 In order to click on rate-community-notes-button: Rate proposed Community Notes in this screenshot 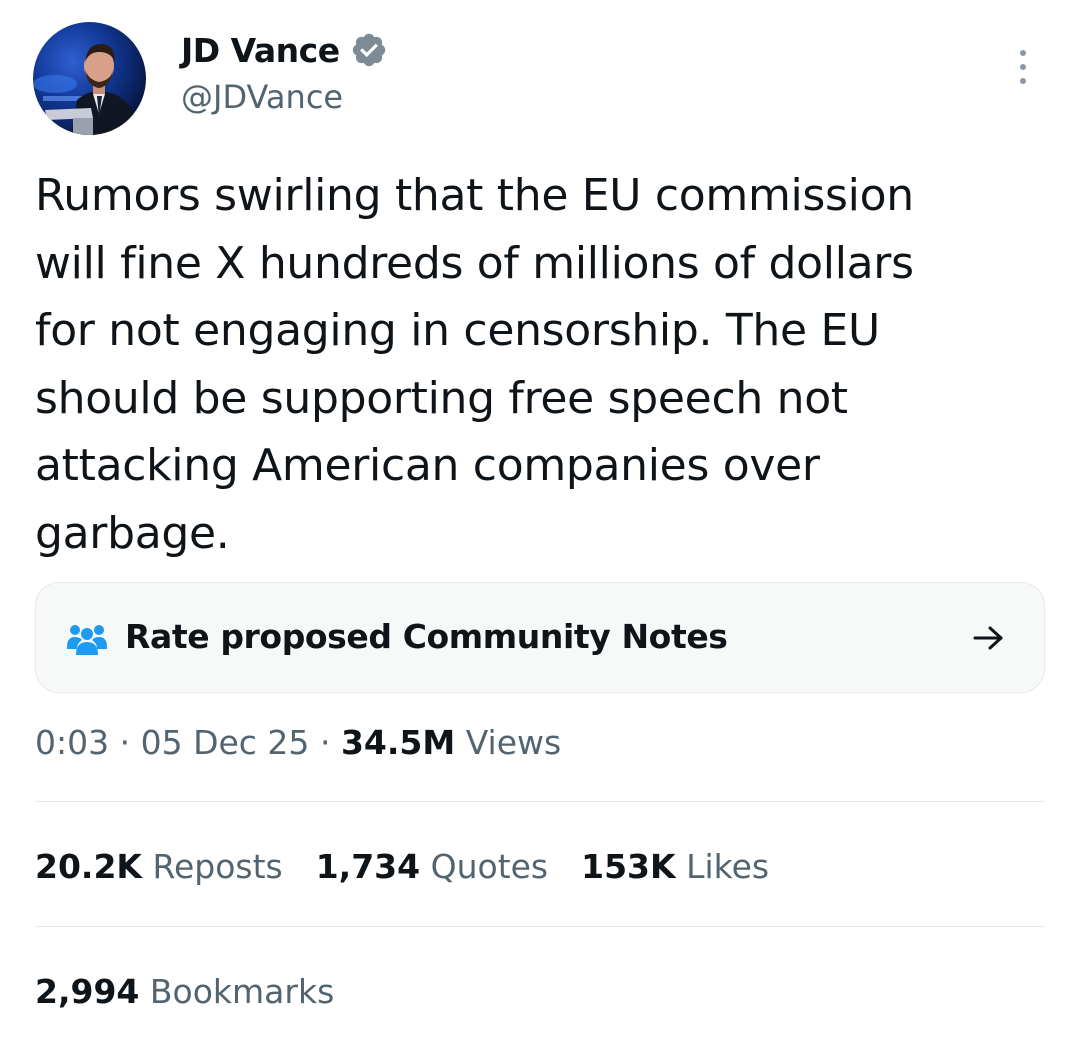, I will do `click(540, 637)`.